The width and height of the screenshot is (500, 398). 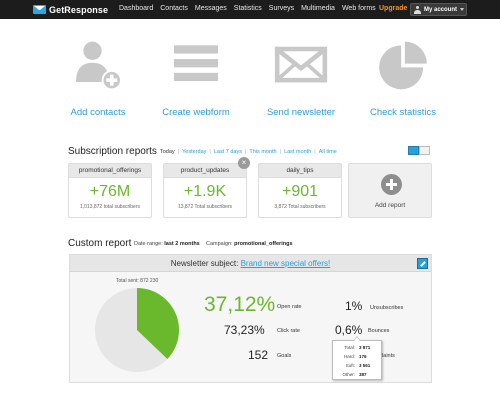 I want to click on tooltip-key: Soft:, so click(x=350, y=365).